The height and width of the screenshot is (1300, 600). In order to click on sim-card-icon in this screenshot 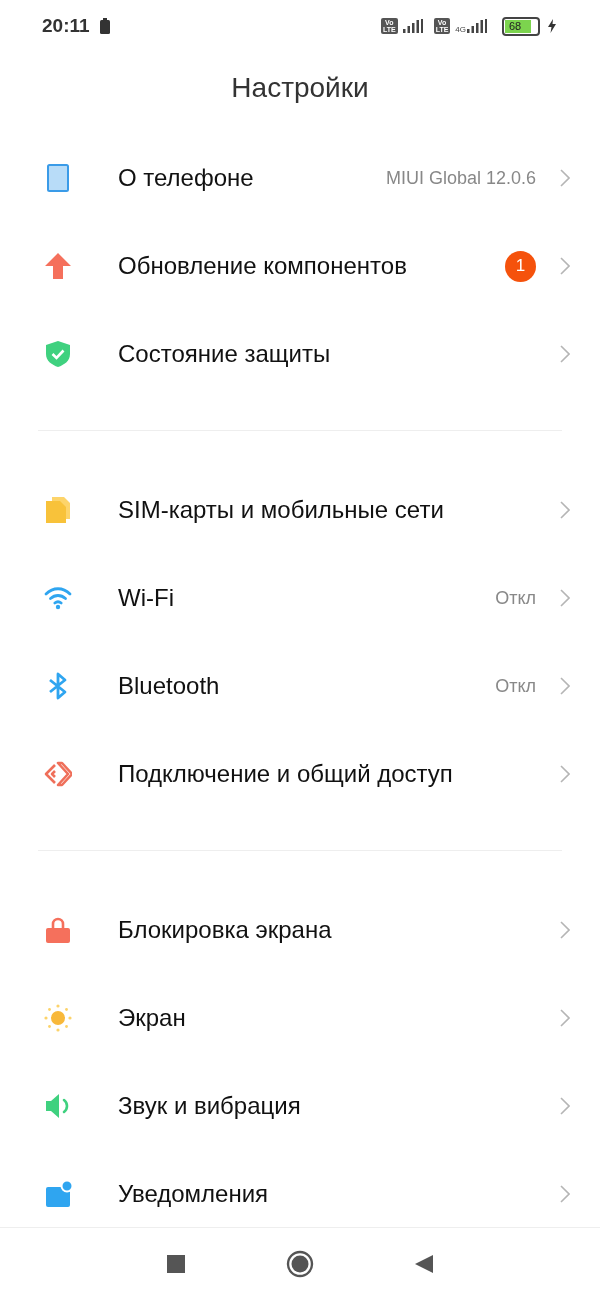, I will do `click(58, 510)`.